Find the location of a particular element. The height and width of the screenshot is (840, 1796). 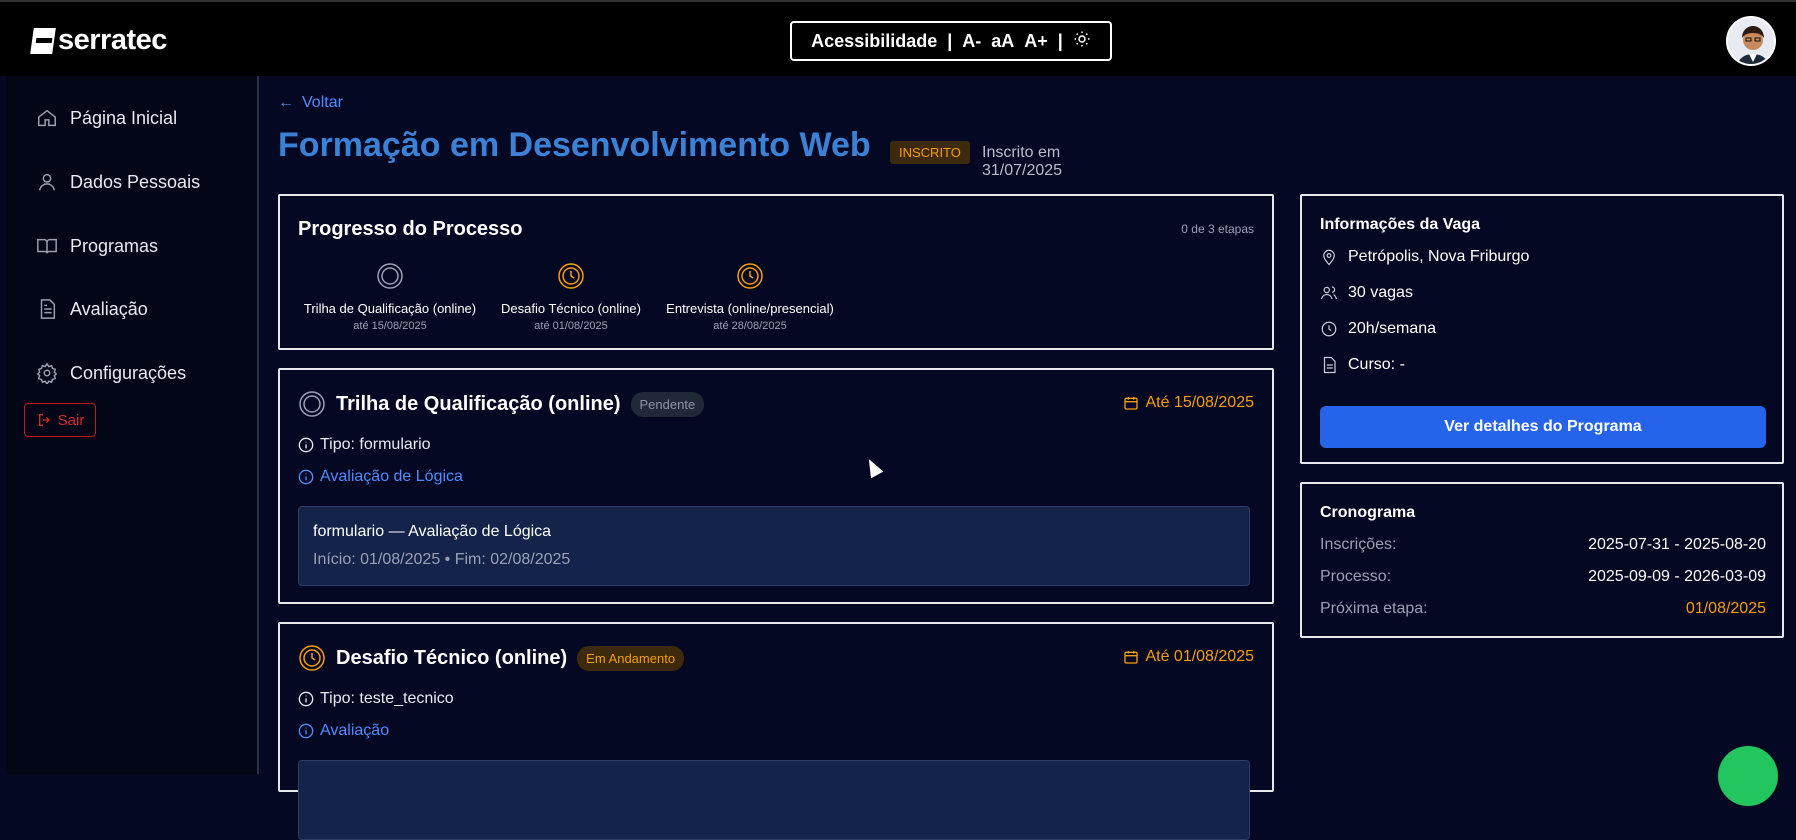

schedule-label: Próxima etapa: is located at coordinates (1374, 608).